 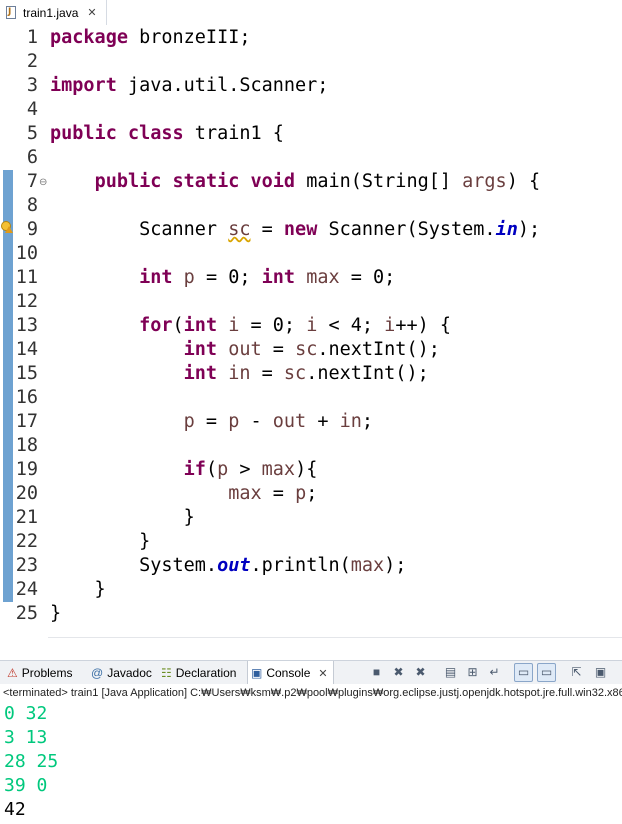 I want to click on display-console-icon: ▣, so click(x=600, y=672).